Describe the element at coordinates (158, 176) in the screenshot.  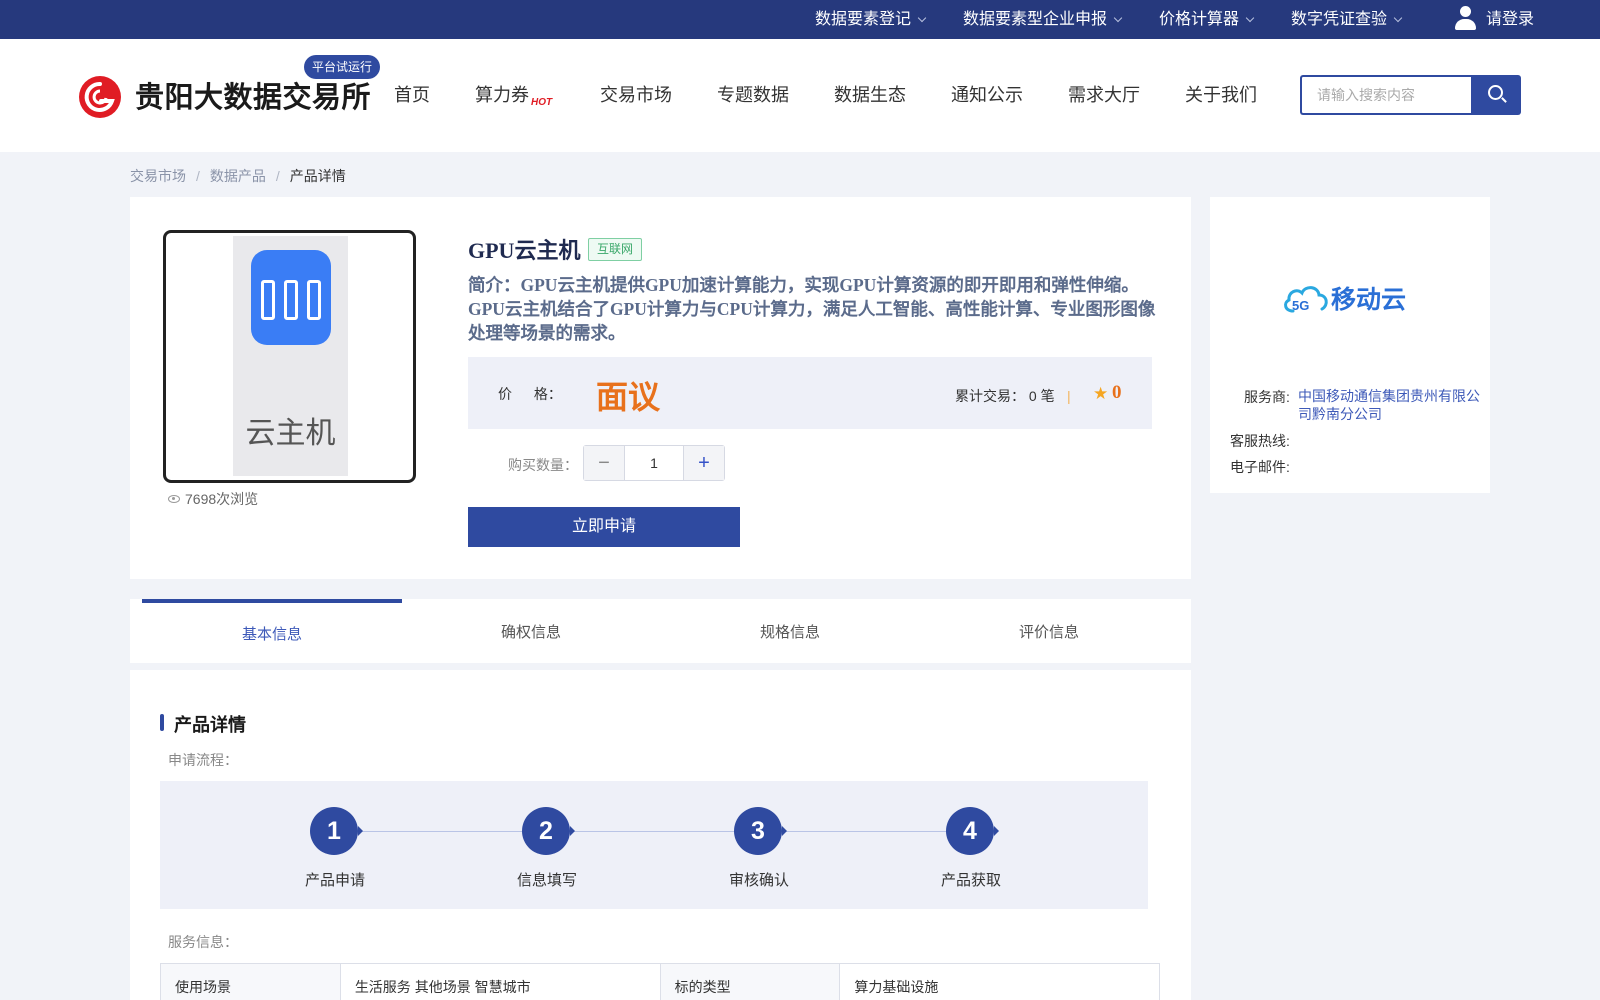
I see `breadcrumb-market: 交易市场` at that location.